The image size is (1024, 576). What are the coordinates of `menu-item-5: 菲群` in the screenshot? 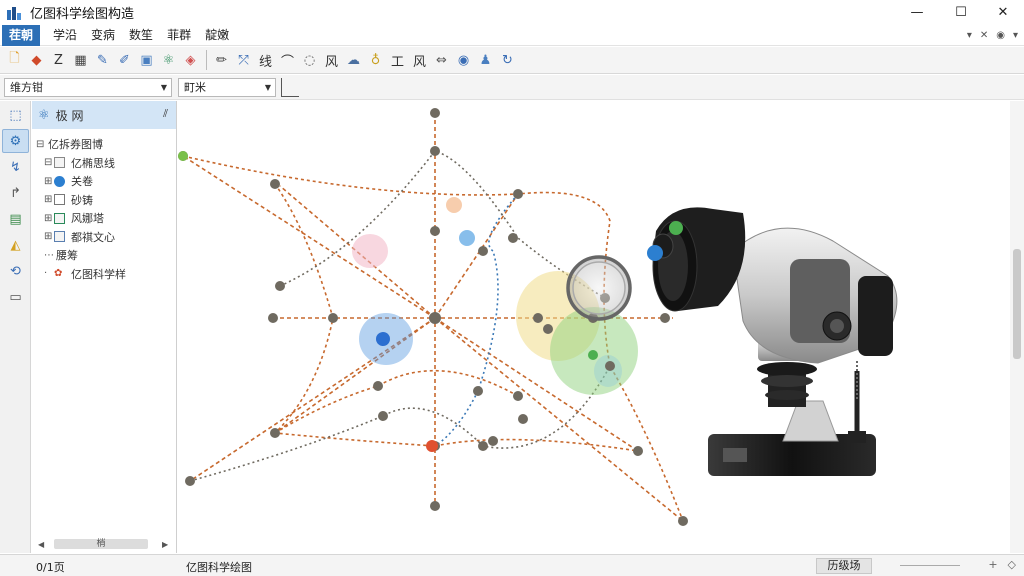 It's located at (179, 35).